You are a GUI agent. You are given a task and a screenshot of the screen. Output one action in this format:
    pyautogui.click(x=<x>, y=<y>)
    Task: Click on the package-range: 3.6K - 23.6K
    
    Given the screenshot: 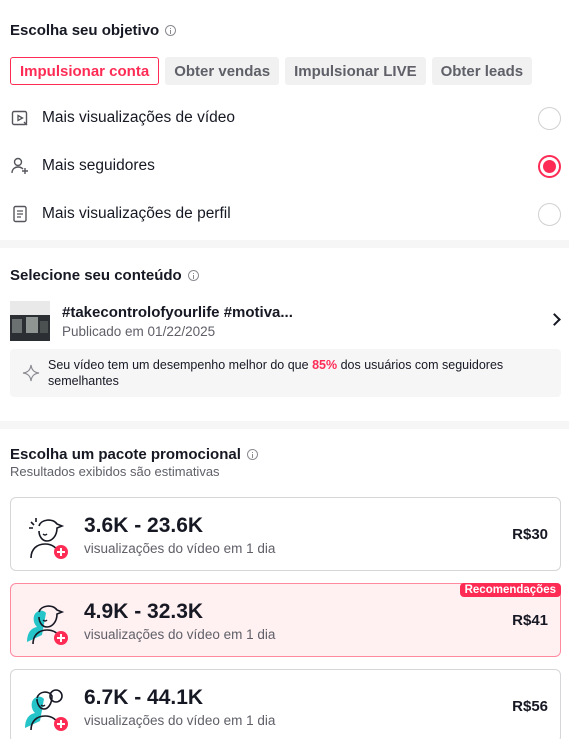 What is the action you would take?
    pyautogui.click(x=144, y=525)
    